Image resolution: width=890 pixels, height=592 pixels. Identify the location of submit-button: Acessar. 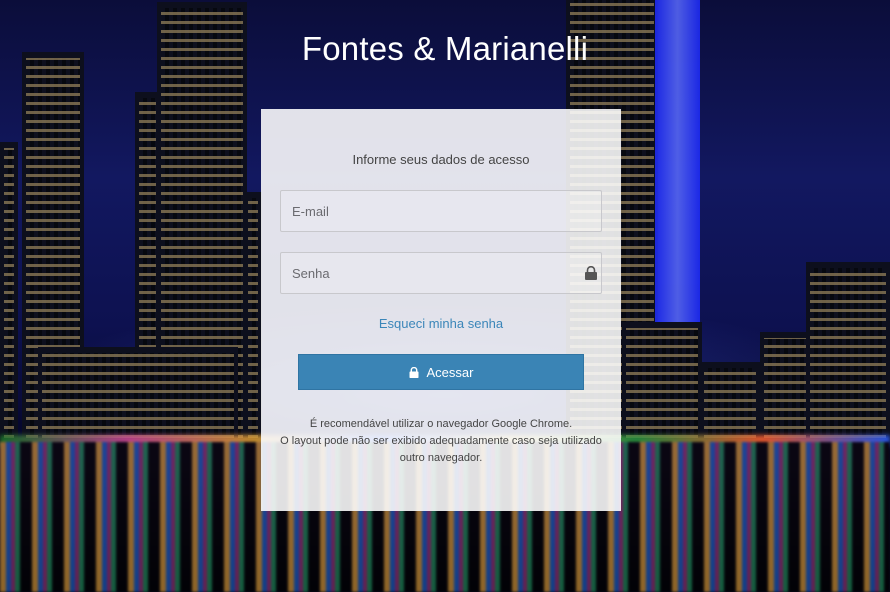
(441, 372).